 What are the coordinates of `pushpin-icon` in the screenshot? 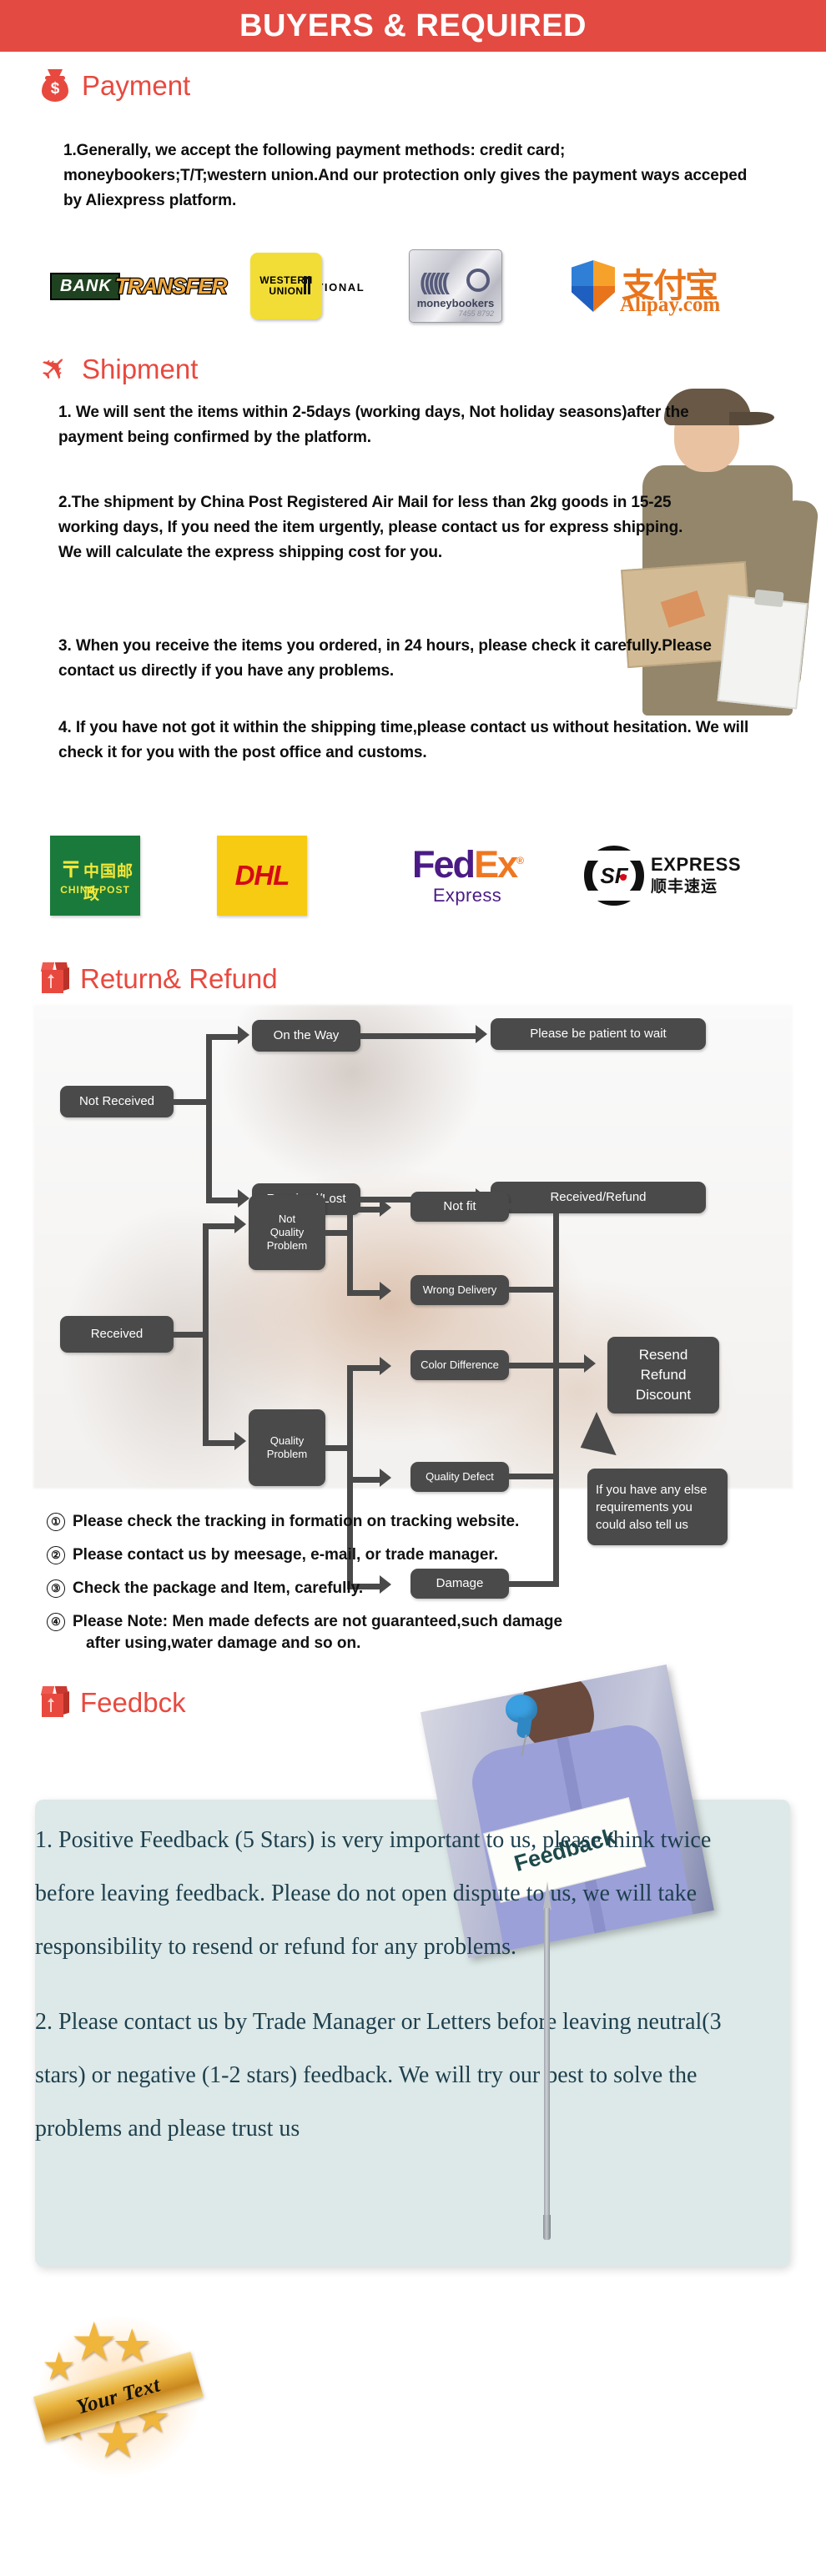 It's located at (521, 1725).